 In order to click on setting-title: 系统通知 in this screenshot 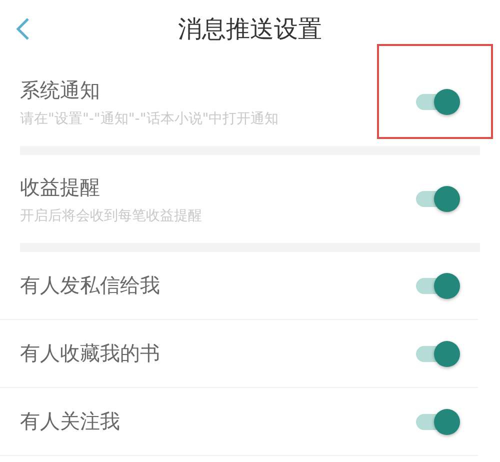, I will do `click(60, 90)`.